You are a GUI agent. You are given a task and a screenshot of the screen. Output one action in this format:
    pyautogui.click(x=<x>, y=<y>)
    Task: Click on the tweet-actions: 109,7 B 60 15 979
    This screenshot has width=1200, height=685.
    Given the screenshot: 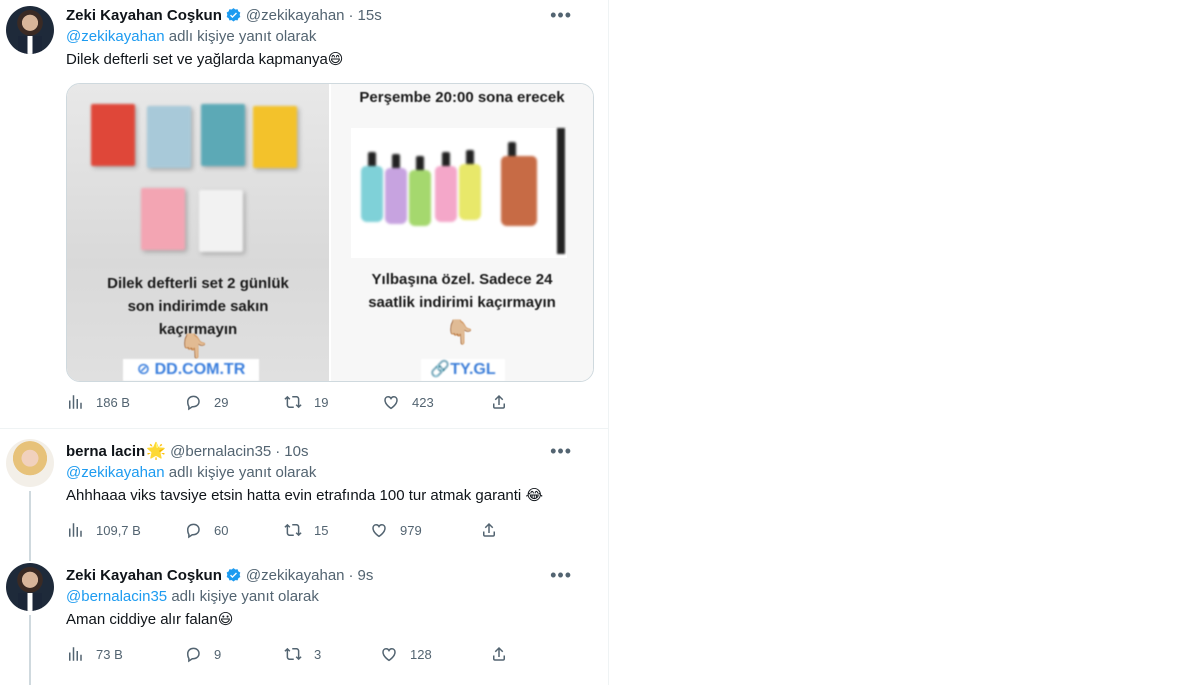 What is the action you would take?
    pyautogui.click(x=288, y=530)
    